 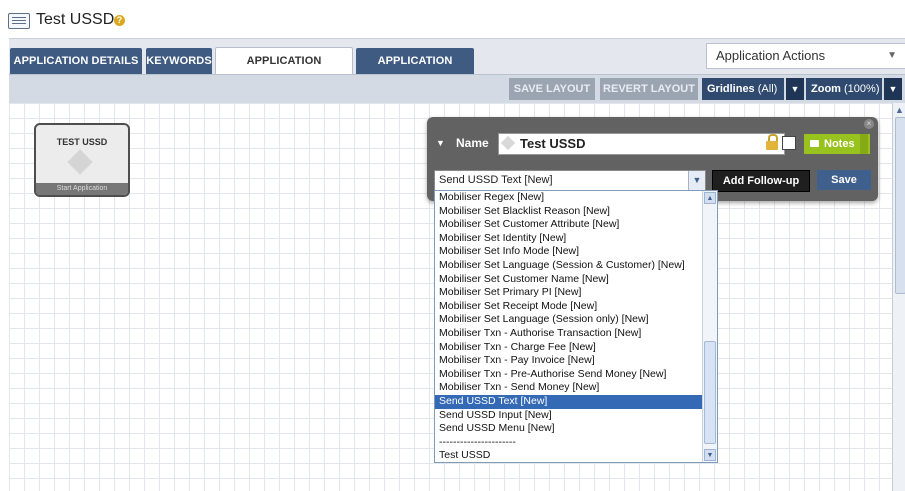 I want to click on scroll-down-icon: ▼, so click(x=710, y=455).